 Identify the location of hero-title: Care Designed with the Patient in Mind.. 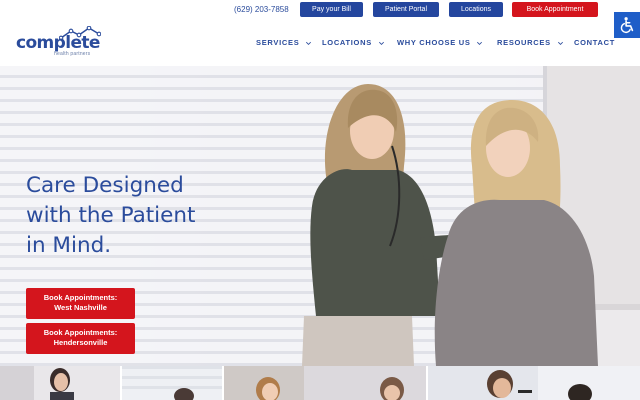
(146, 216).